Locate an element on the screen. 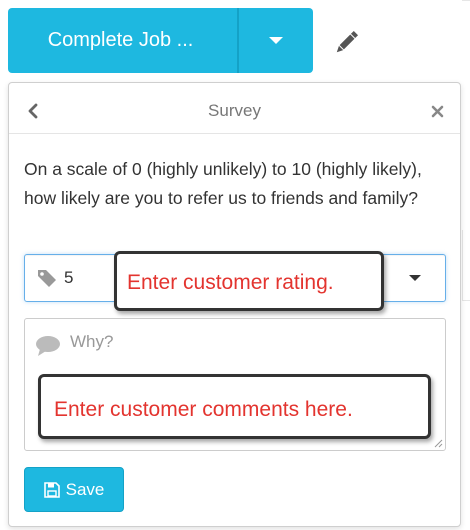 Image resolution: width=470 pixels, height=530 pixels. rating-annotation-callout: Enter customer rating. is located at coordinates (249, 281).